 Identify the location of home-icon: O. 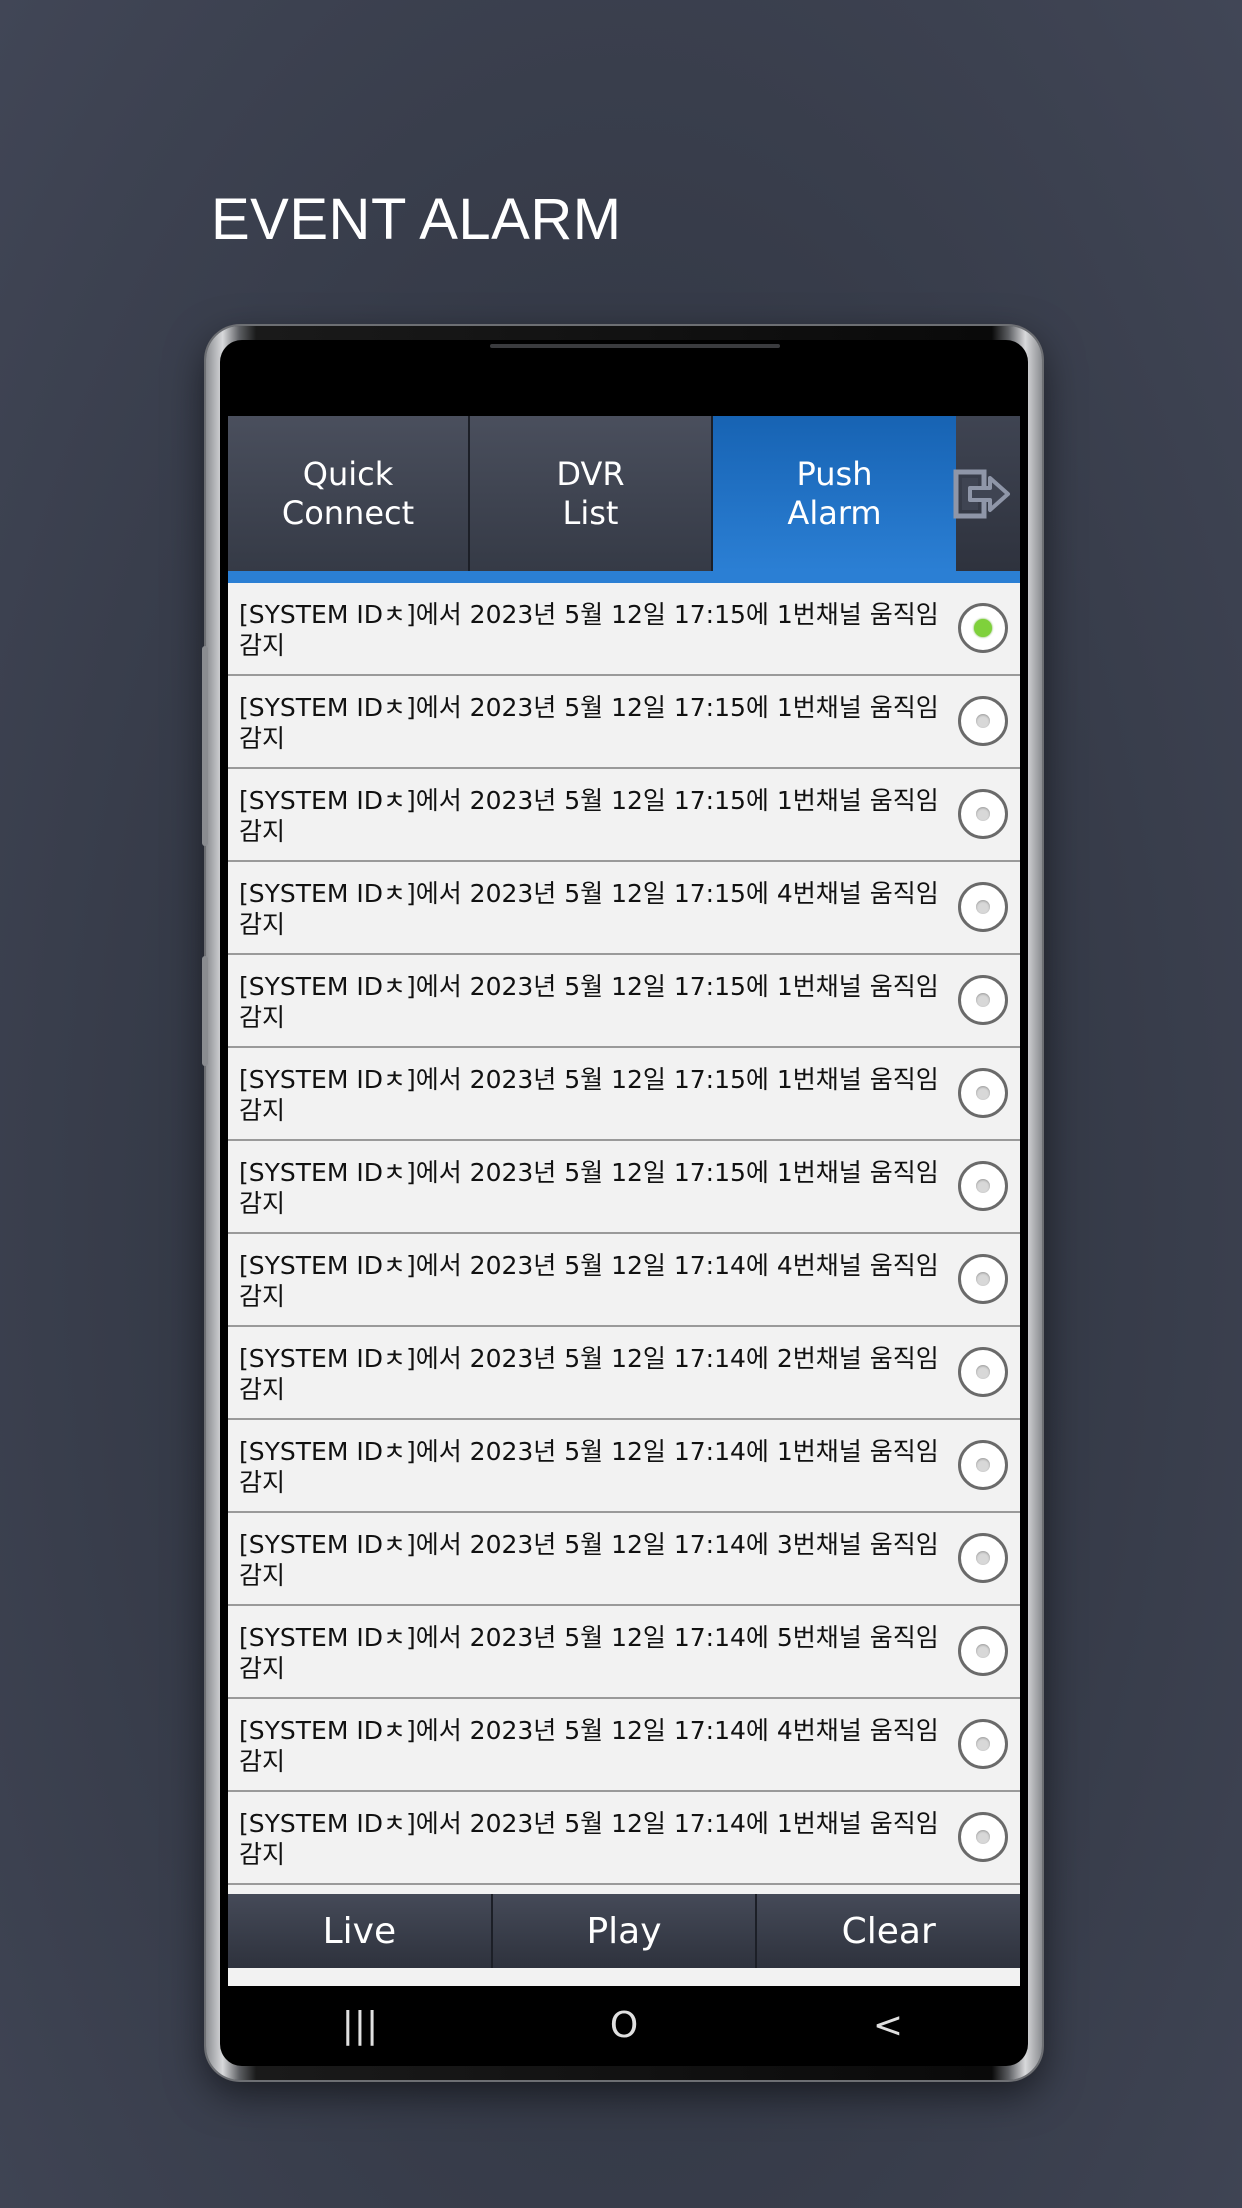
(624, 2025).